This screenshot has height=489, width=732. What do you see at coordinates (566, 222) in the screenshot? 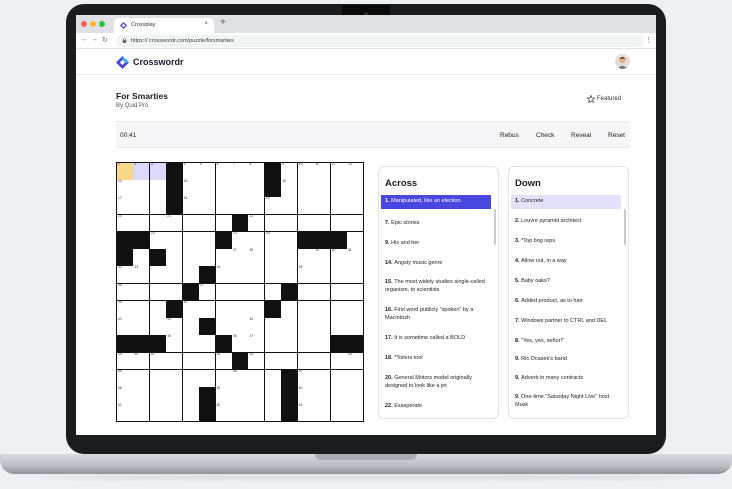
I see `clue-item: 2. Louvre pyramid architect` at bounding box center [566, 222].